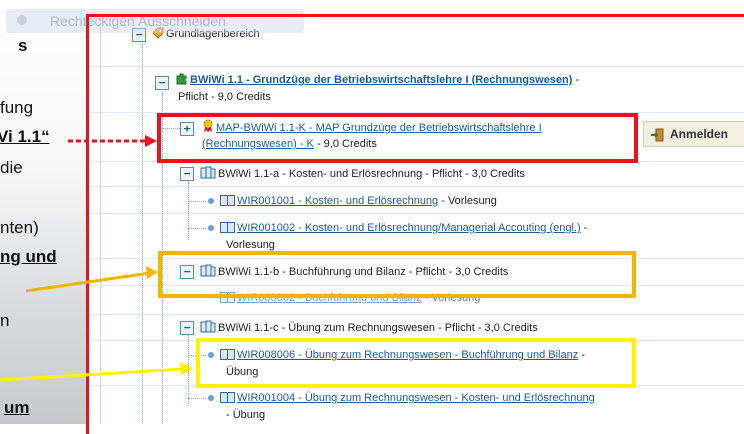 The height and width of the screenshot is (434, 744). Describe the element at coordinates (5, 320) in the screenshot. I see `slide-text-line: n` at that location.